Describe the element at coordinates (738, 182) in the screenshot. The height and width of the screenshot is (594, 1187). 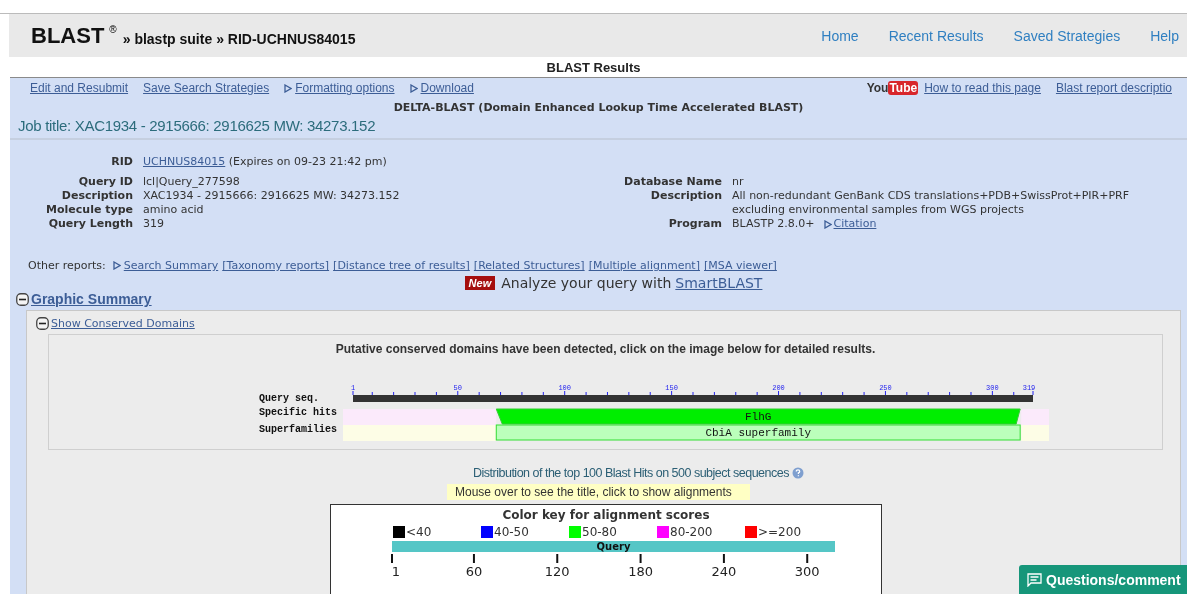
I see `field-value: nr` at that location.